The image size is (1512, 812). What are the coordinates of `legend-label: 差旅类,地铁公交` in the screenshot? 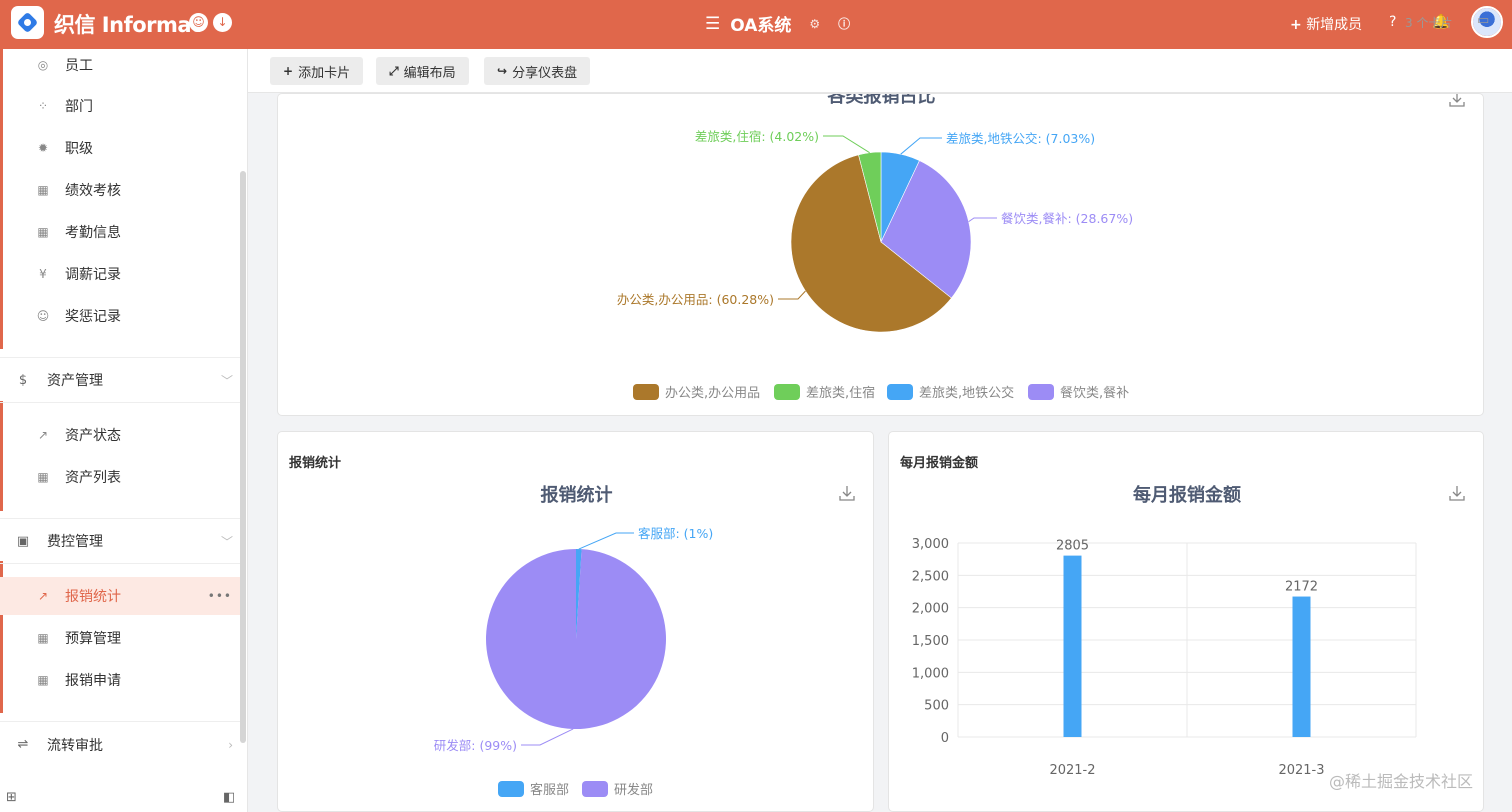 It's located at (966, 393).